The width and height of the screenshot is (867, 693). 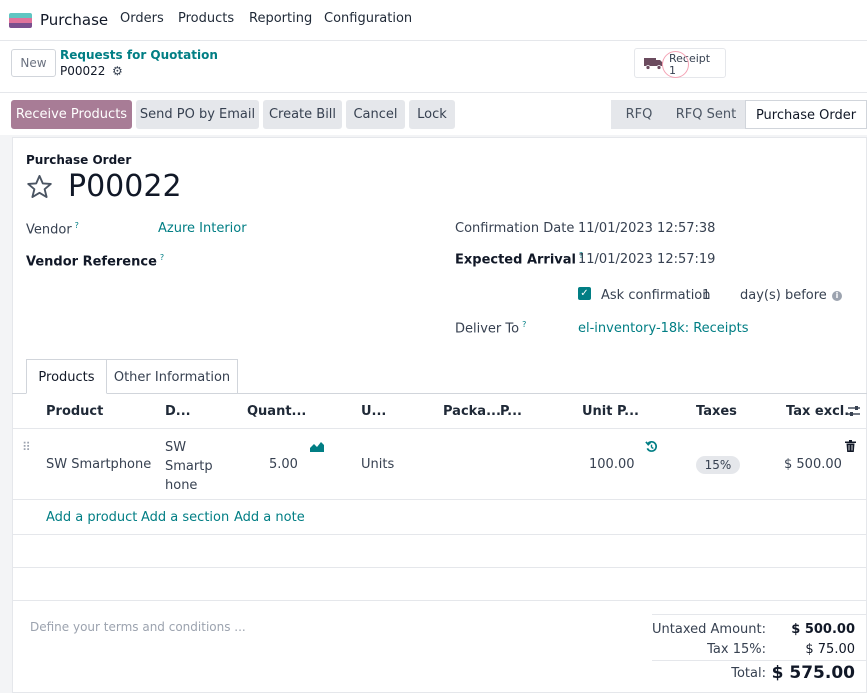 I want to click on ask-confirmation-label: Ask confirmation, so click(x=656, y=295).